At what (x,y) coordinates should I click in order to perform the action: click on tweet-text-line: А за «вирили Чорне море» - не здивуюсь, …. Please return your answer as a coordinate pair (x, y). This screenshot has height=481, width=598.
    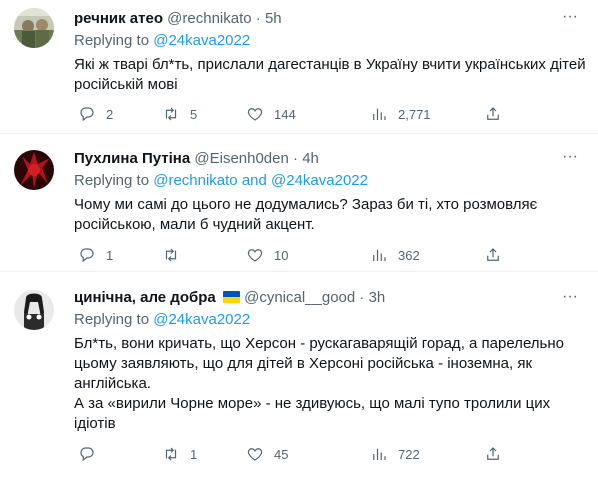
    Looking at the image, I should click on (312, 403).